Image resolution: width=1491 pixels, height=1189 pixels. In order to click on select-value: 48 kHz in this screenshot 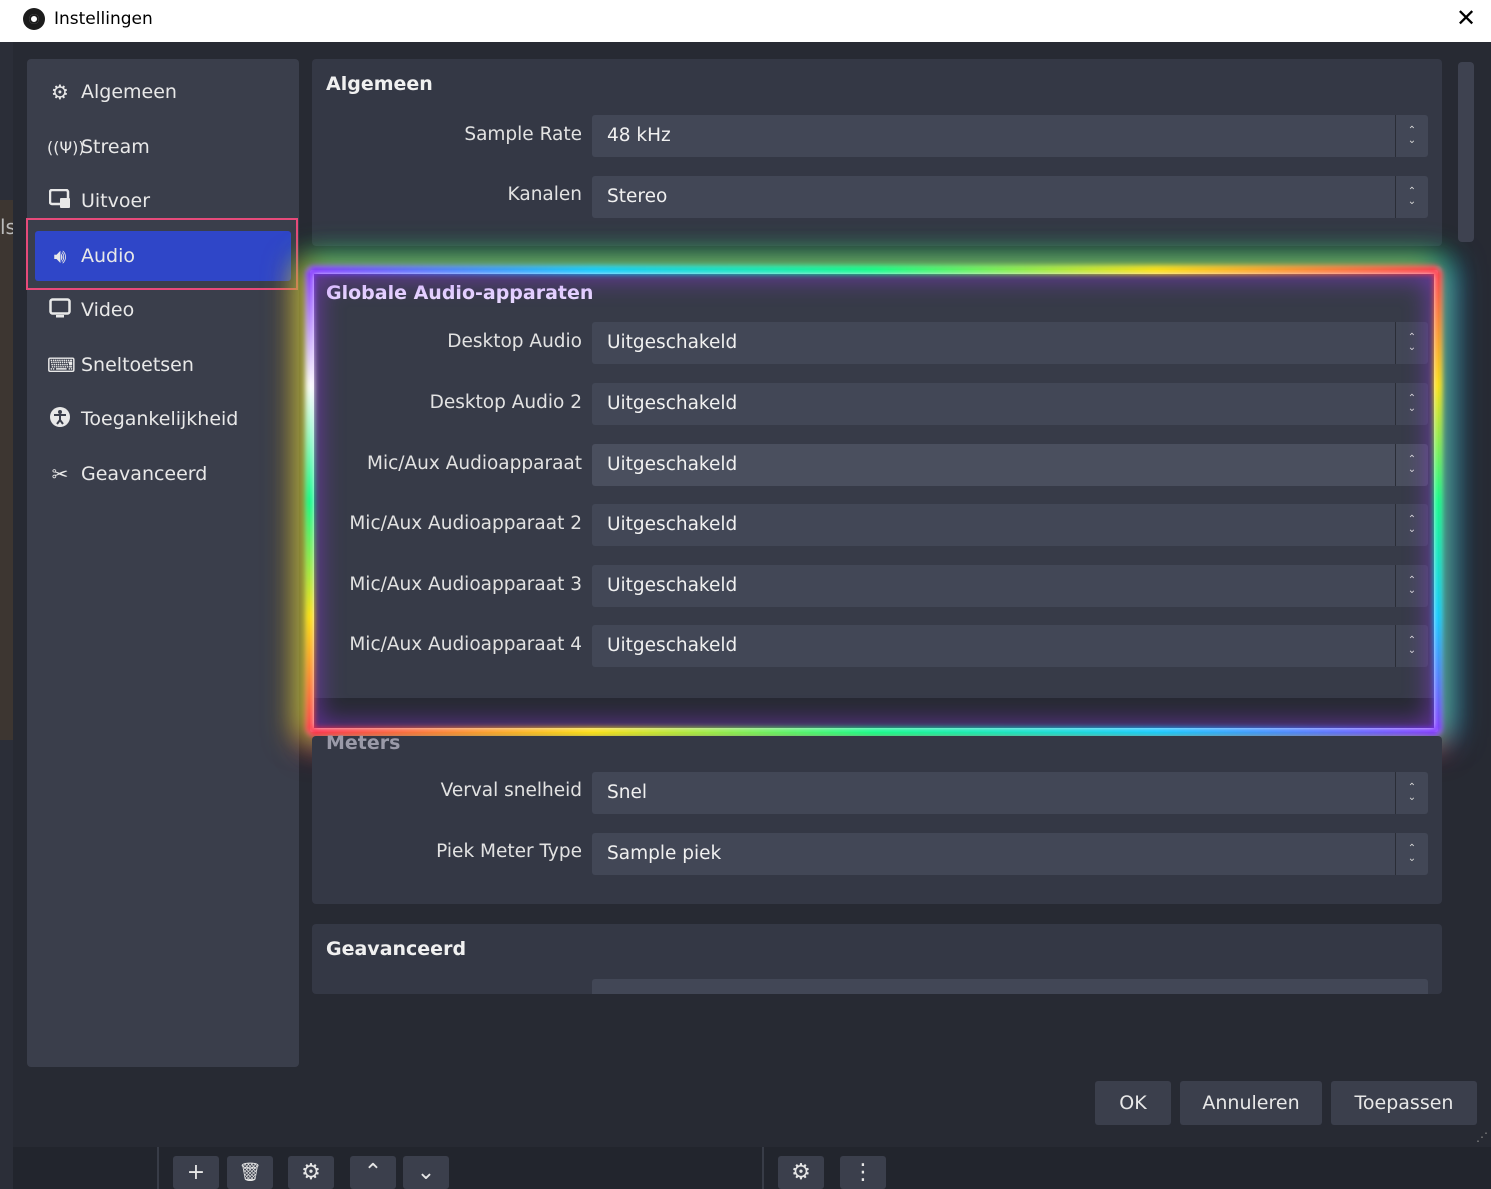, I will do `click(639, 135)`.